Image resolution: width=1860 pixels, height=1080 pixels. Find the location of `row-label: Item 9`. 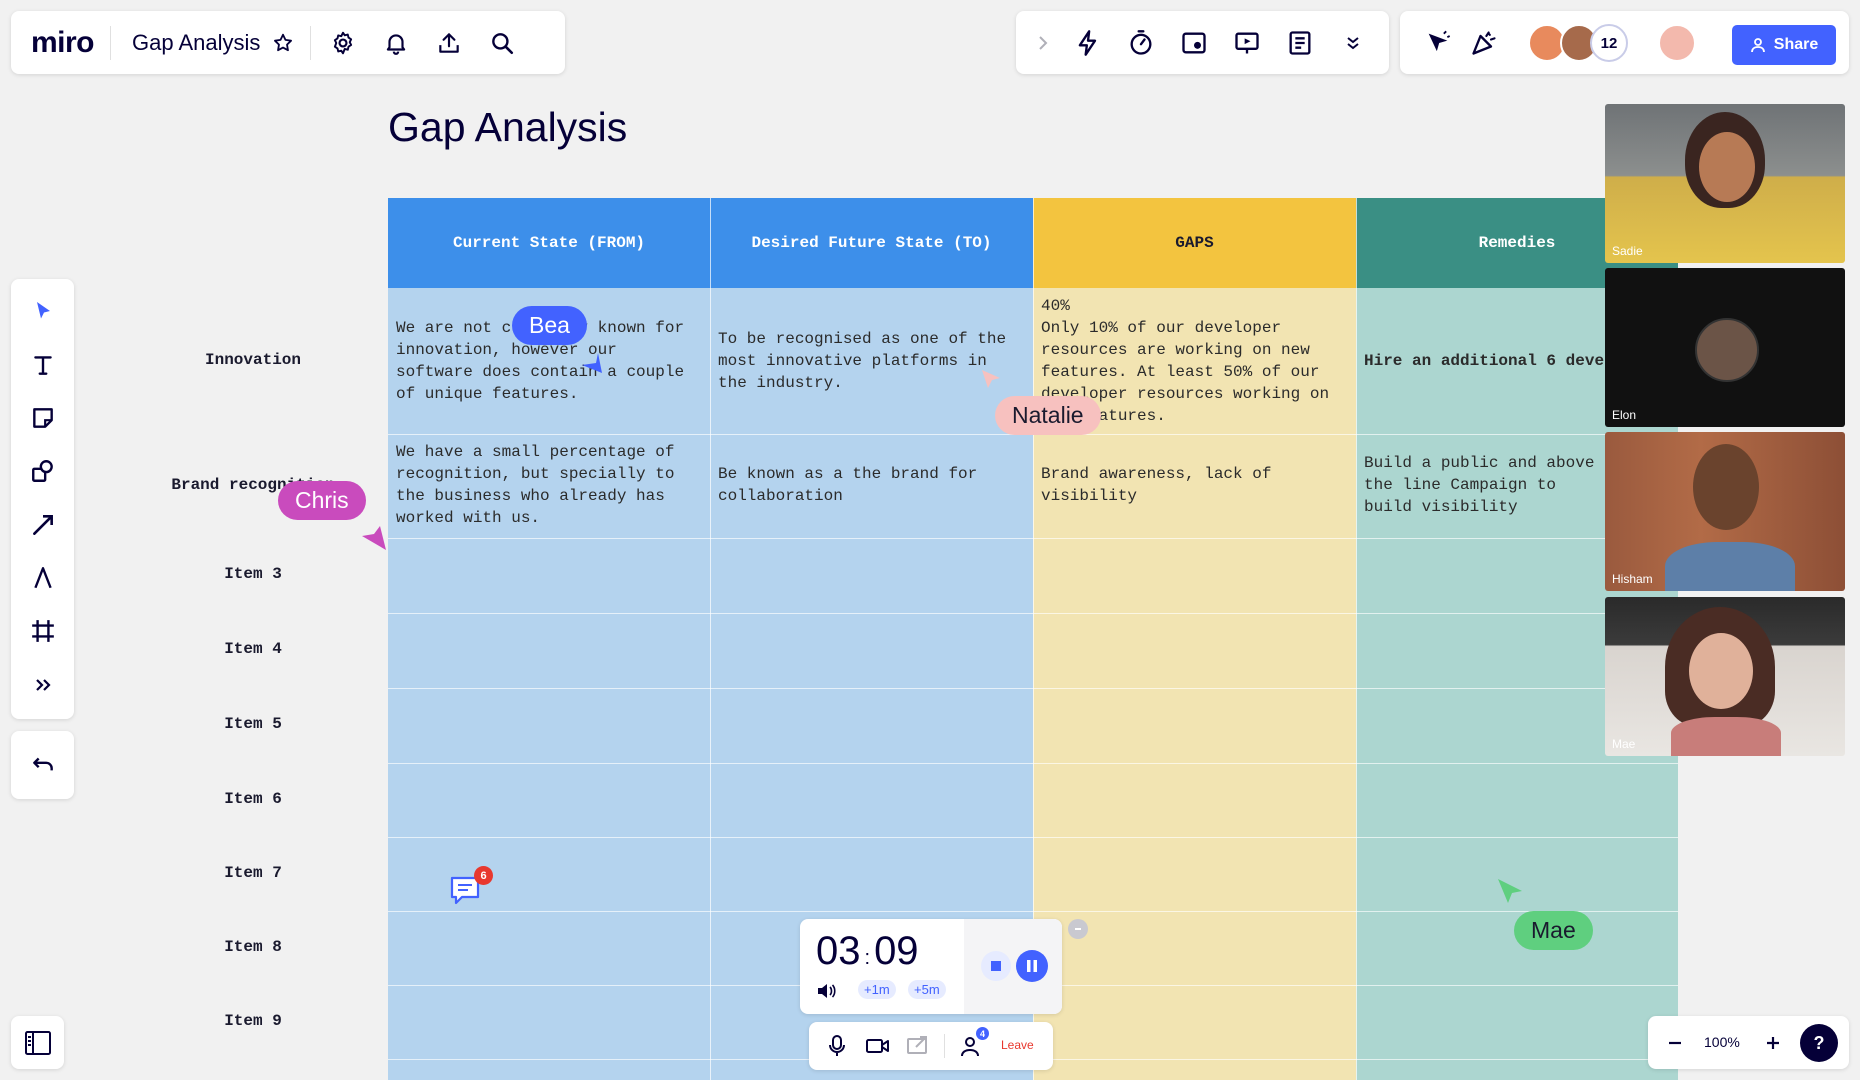

row-label: Item 9 is located at coordinates (253, 1021).